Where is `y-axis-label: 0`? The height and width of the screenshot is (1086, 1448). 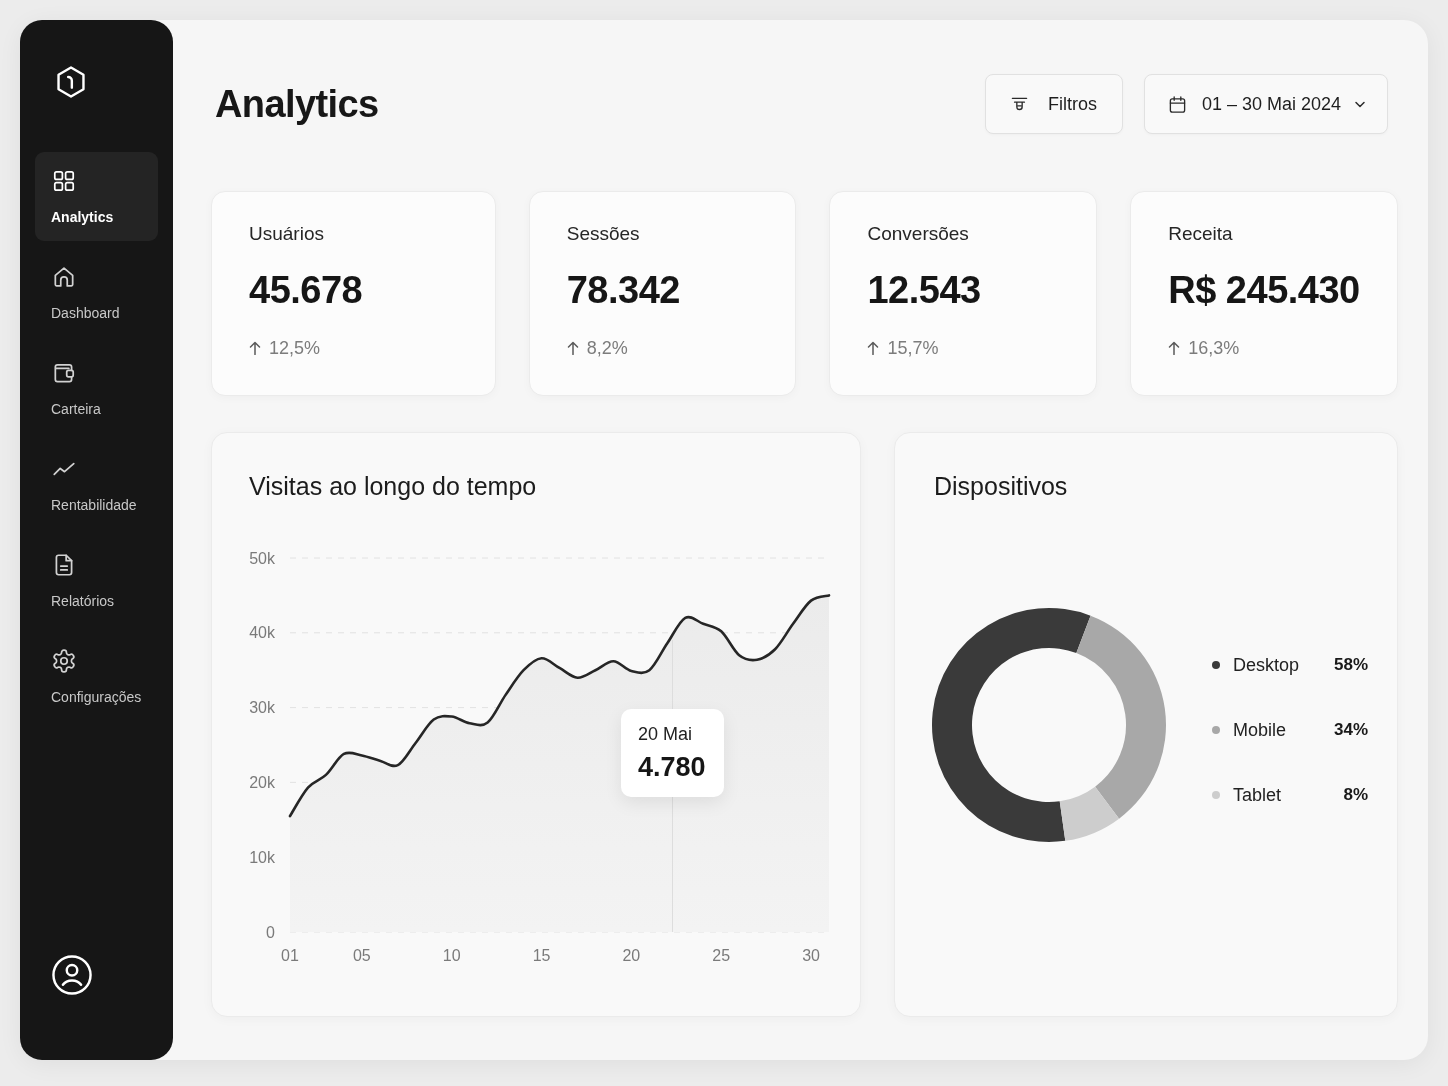 y-axis-label: 0 is located at coordinates (270, 932).